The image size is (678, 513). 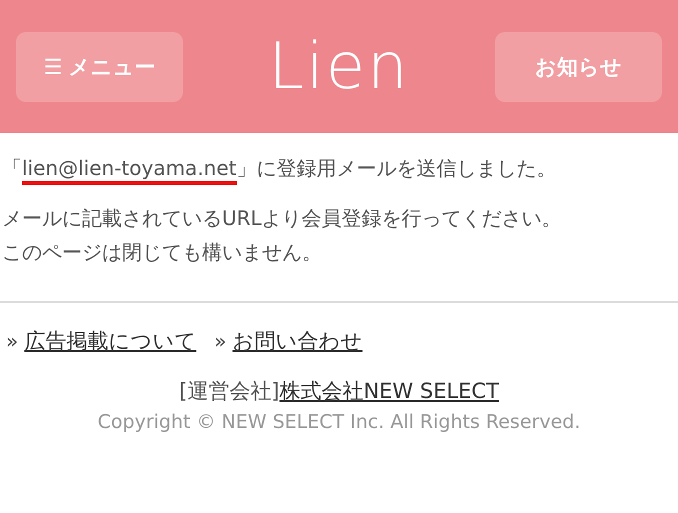 I want to click on instruction-text: このページは閉じても構いません。, so click(x=162, y=252).